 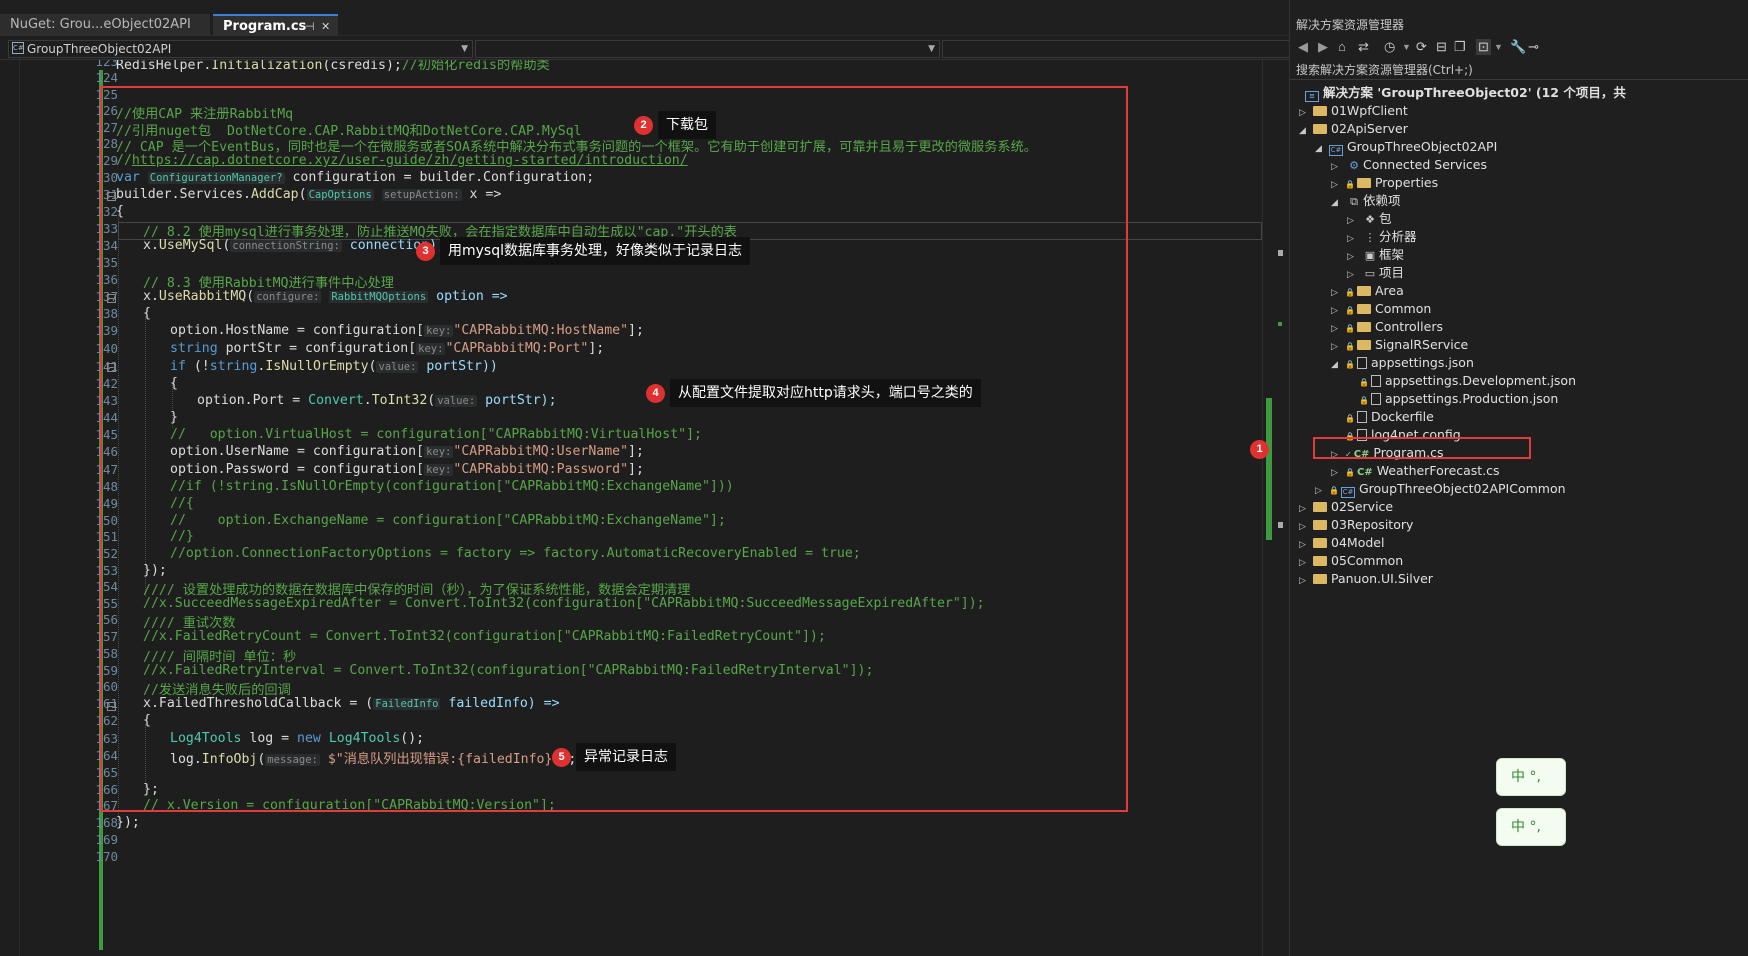 I want to click on tab-program-cs: Program.cs ⊣ ✕, so click(x=275, y=25).